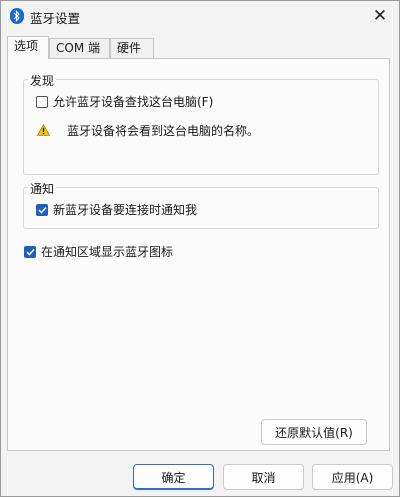 The width and height of the screenshot is (400, 497). I want to click on close-icon: ✕, so click(380, 16).